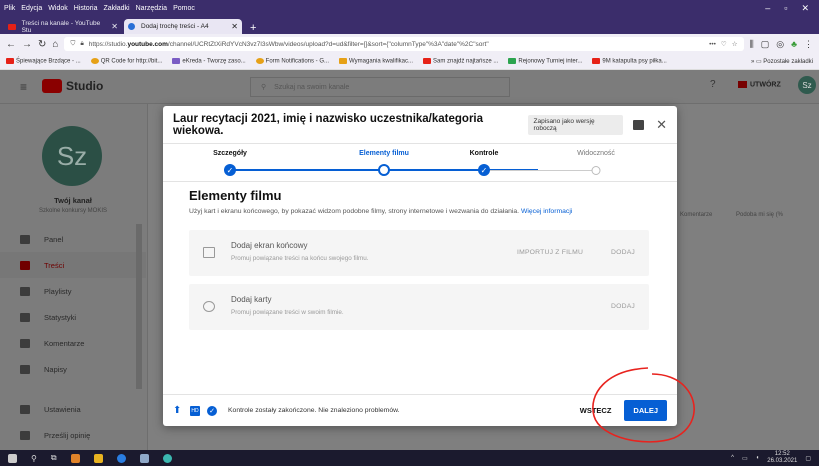 The image size is (819, 466). I want to click on sidebar-scrollbar, so click(139, 306).